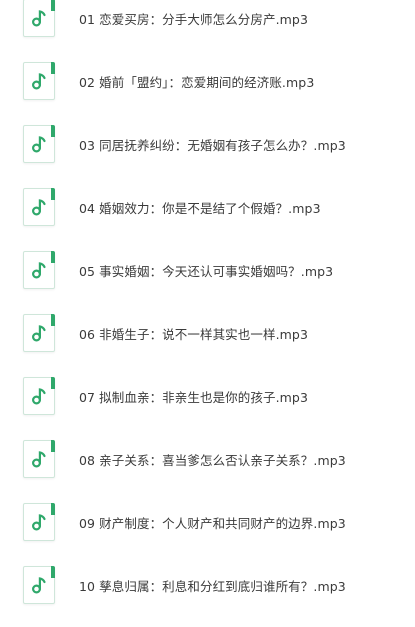 Image resolution: width=415 pixels, height=627 pixels. I want to click on file-row: 09 财产制度：个人财产和共同财产的边界.mp3, so click(207, 522).